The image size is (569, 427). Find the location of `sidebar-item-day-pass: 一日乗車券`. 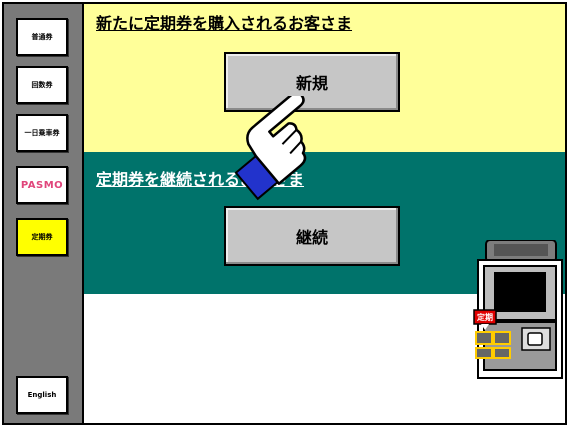

sidebar-item-day-pass: 一日乗車券 is located at coordinates (42, 133).